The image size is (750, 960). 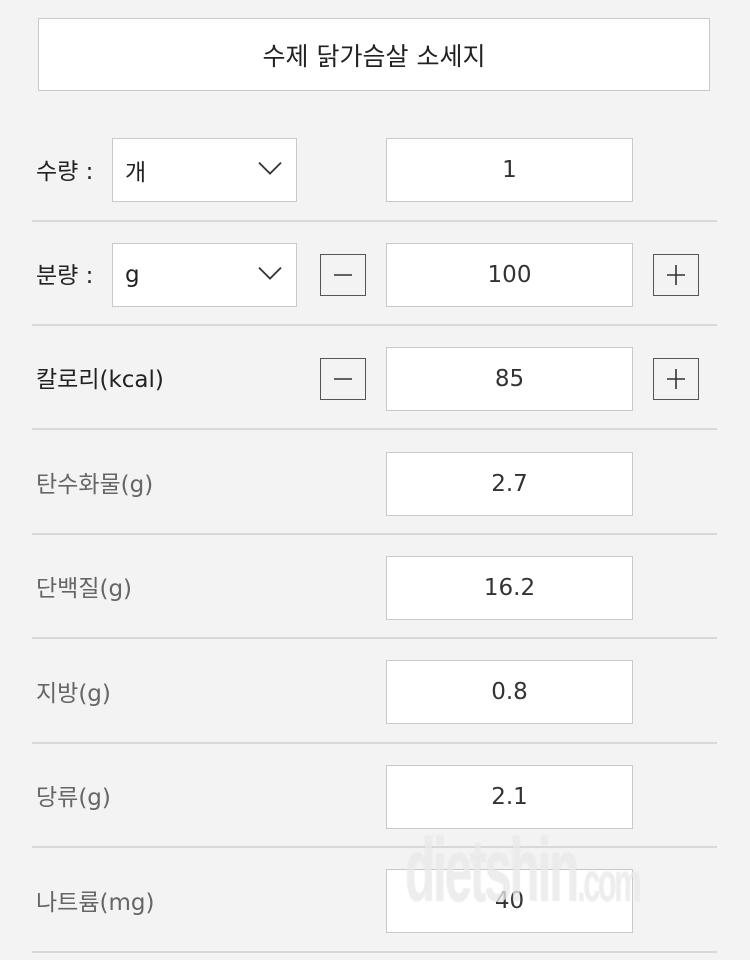 I want to click on nutrient-row-fat: 지방(g) 0.8, so click(x=374, y=692).